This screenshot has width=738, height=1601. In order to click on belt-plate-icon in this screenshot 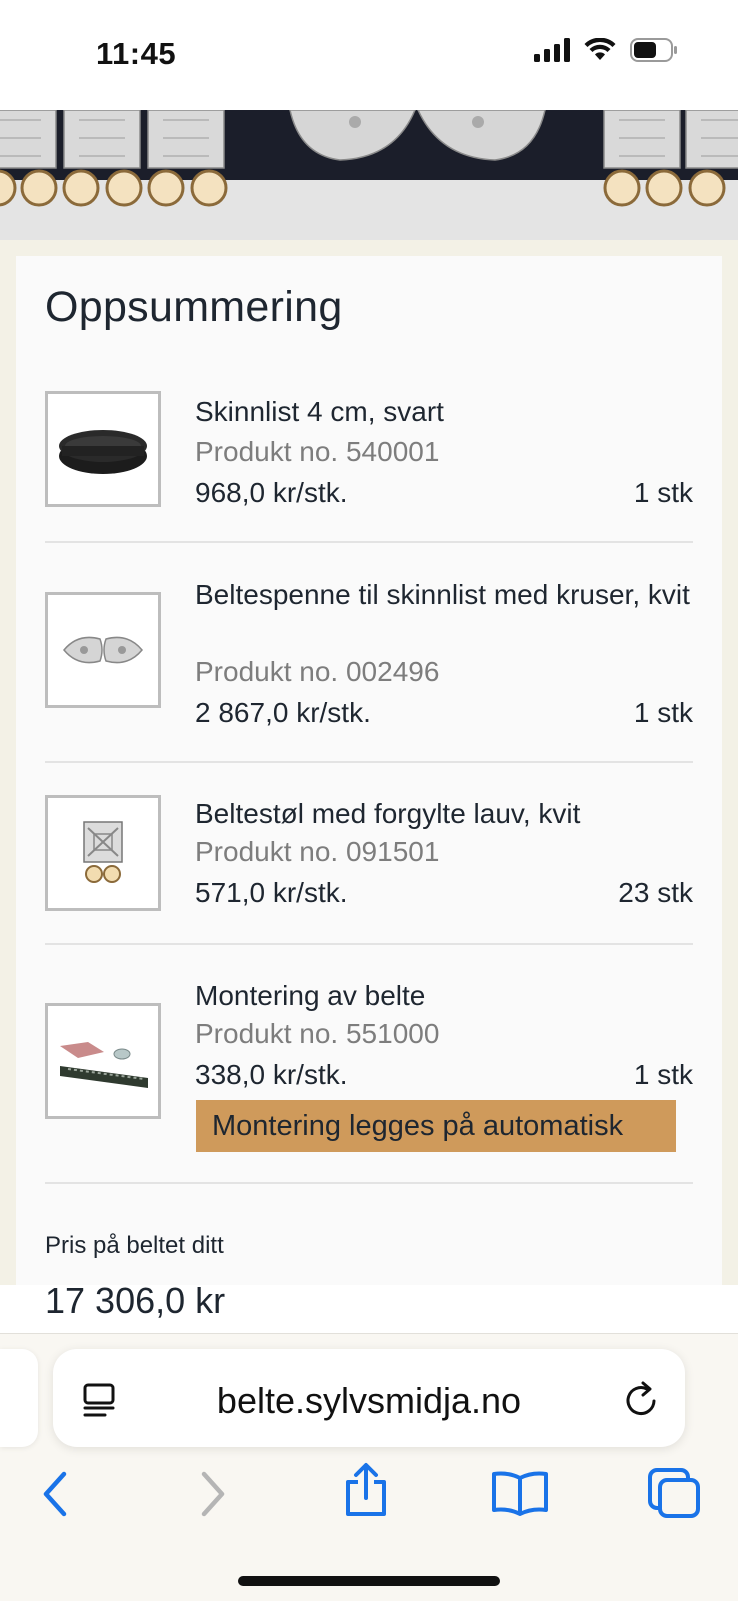, I will do `click(103, 852)`.